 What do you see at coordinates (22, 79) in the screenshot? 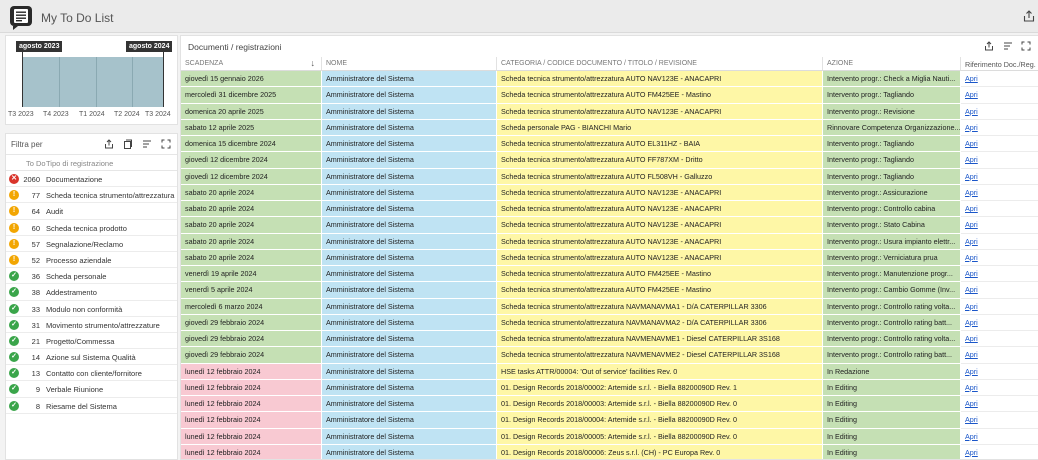
I see `timeline-start-handle` at bounding box center [22, 79].